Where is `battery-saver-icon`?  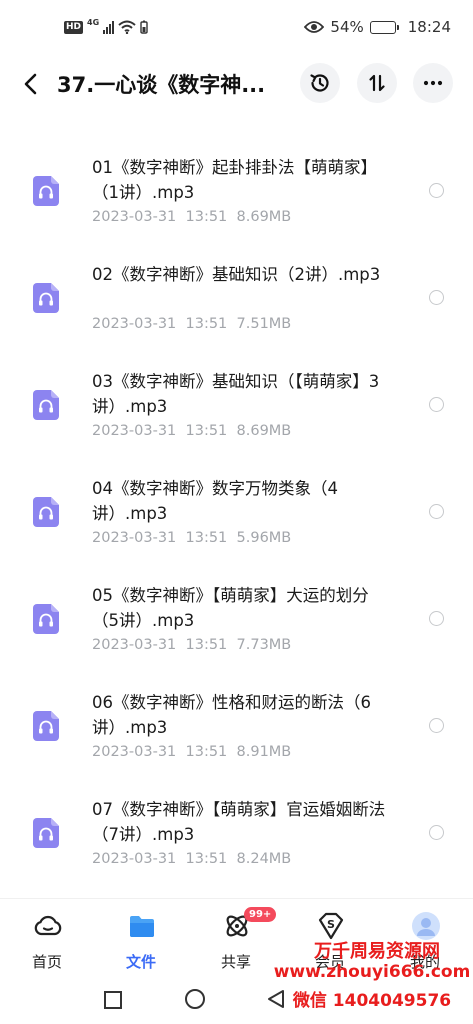
battery-saver-icon is located at coordinates (144, 27).